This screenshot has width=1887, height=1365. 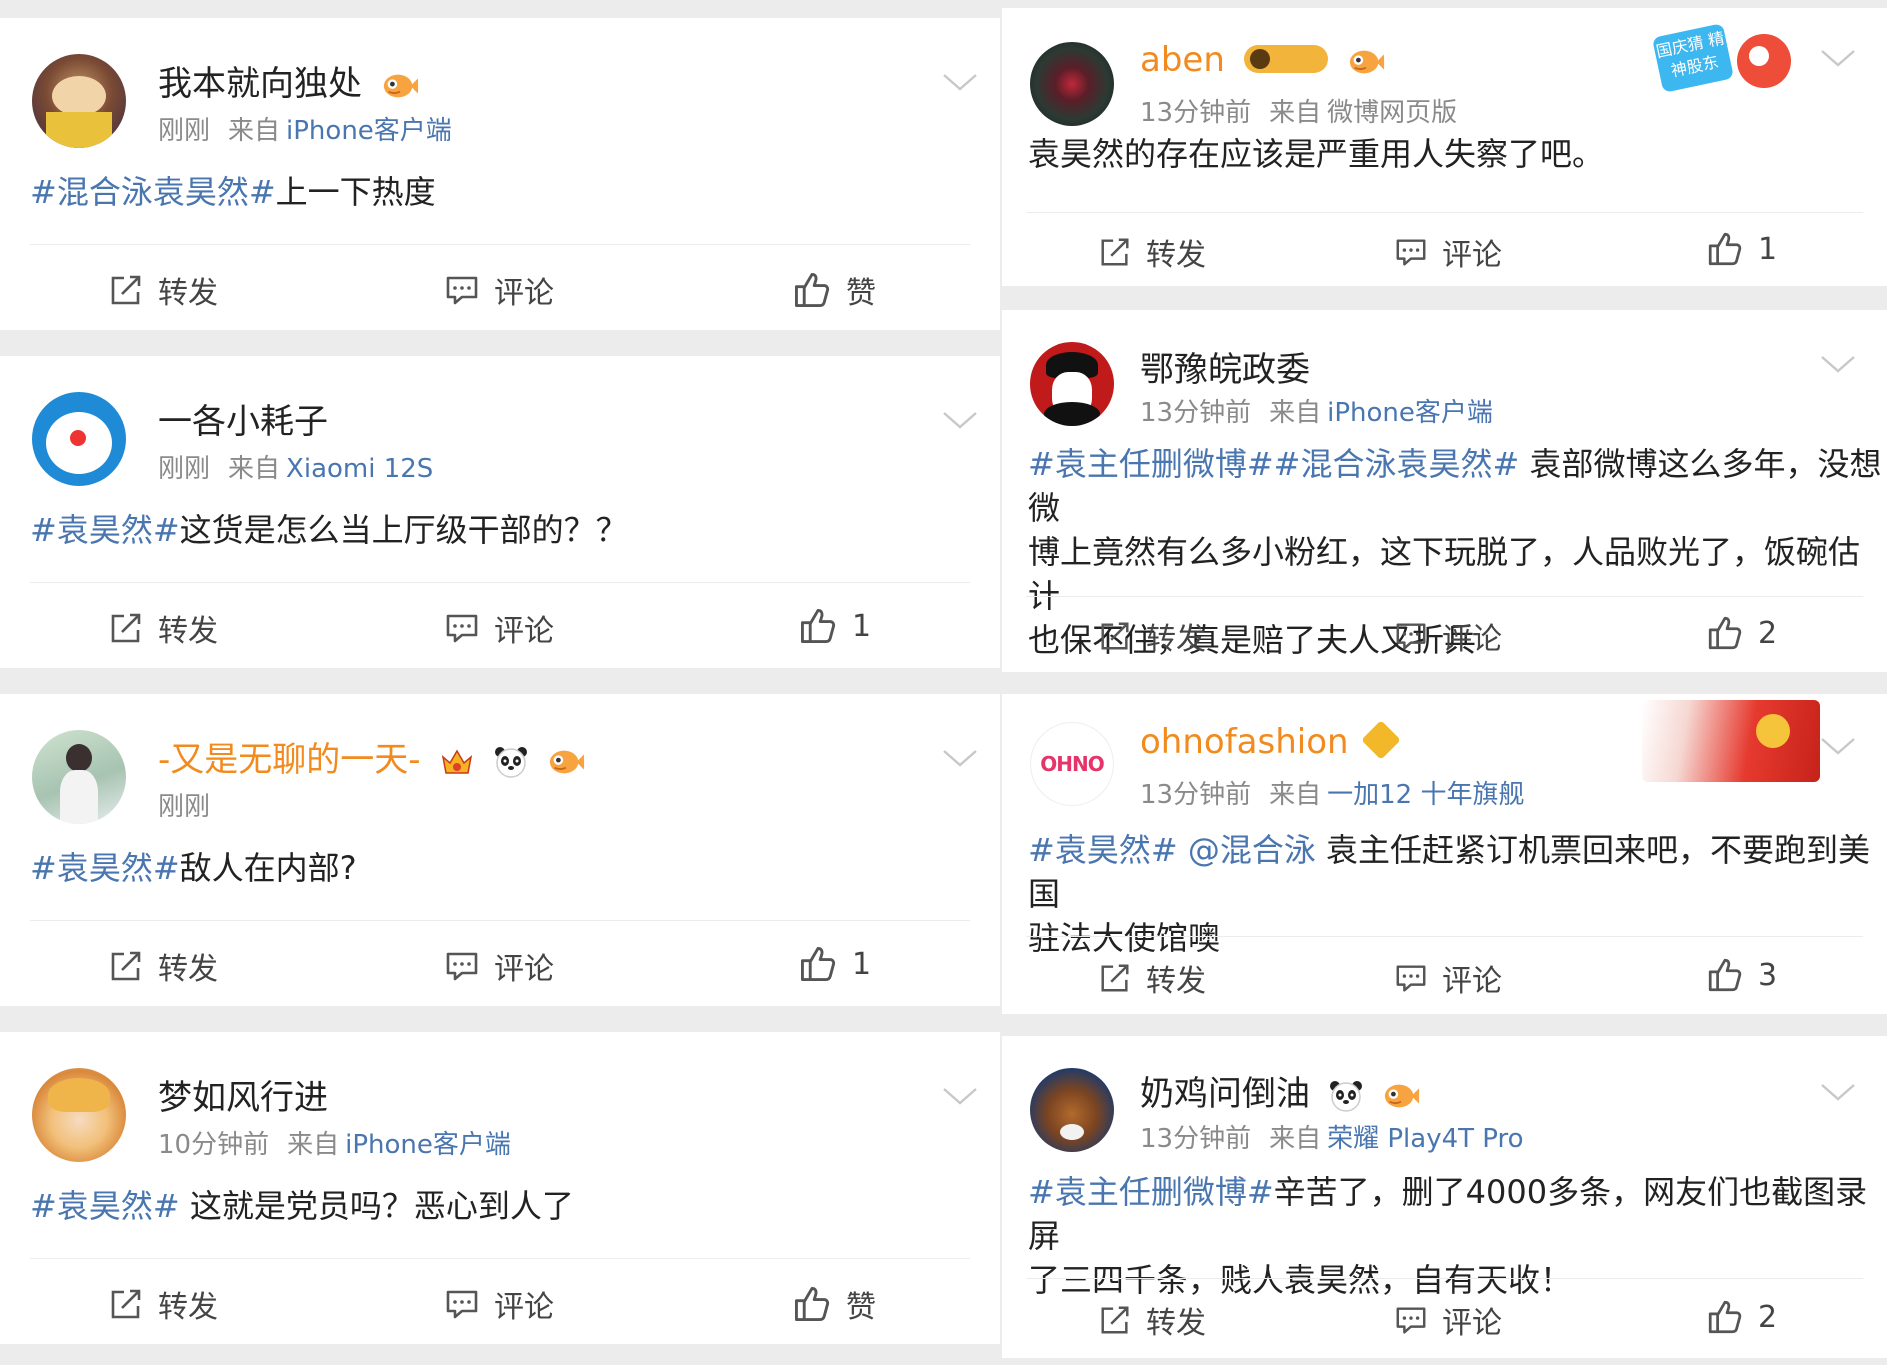 I want to click on vip-diamond-badge, so click(x=1381, y=739).